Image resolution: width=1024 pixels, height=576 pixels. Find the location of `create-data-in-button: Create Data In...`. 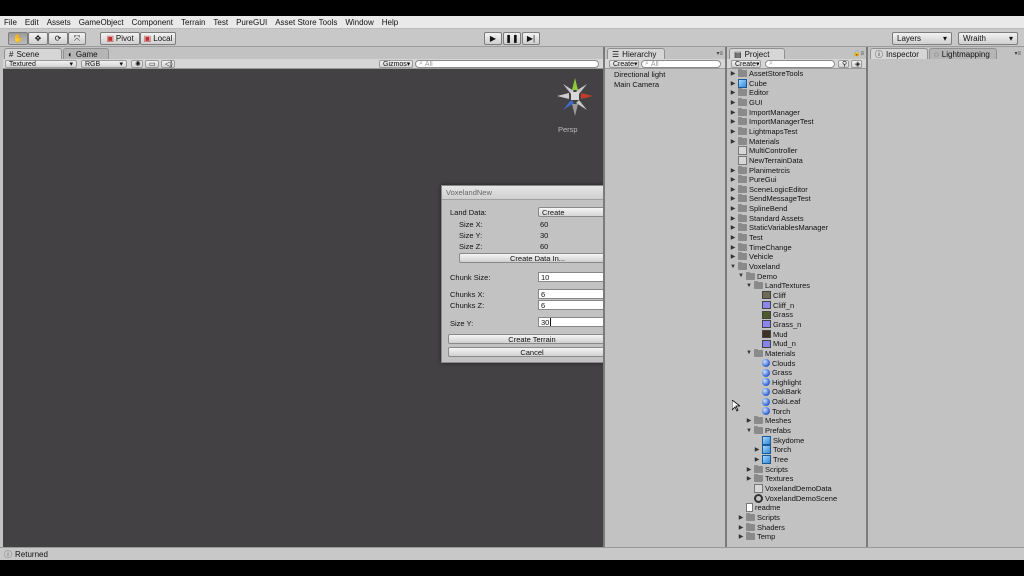

create-data-in-button: Create Data In... is located at coordinates (537, 258).